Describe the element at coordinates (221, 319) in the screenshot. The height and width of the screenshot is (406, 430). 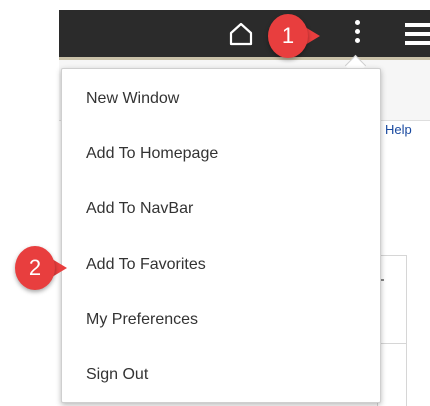
I see `menu-item-my-preferences: My Preferences` at that location.